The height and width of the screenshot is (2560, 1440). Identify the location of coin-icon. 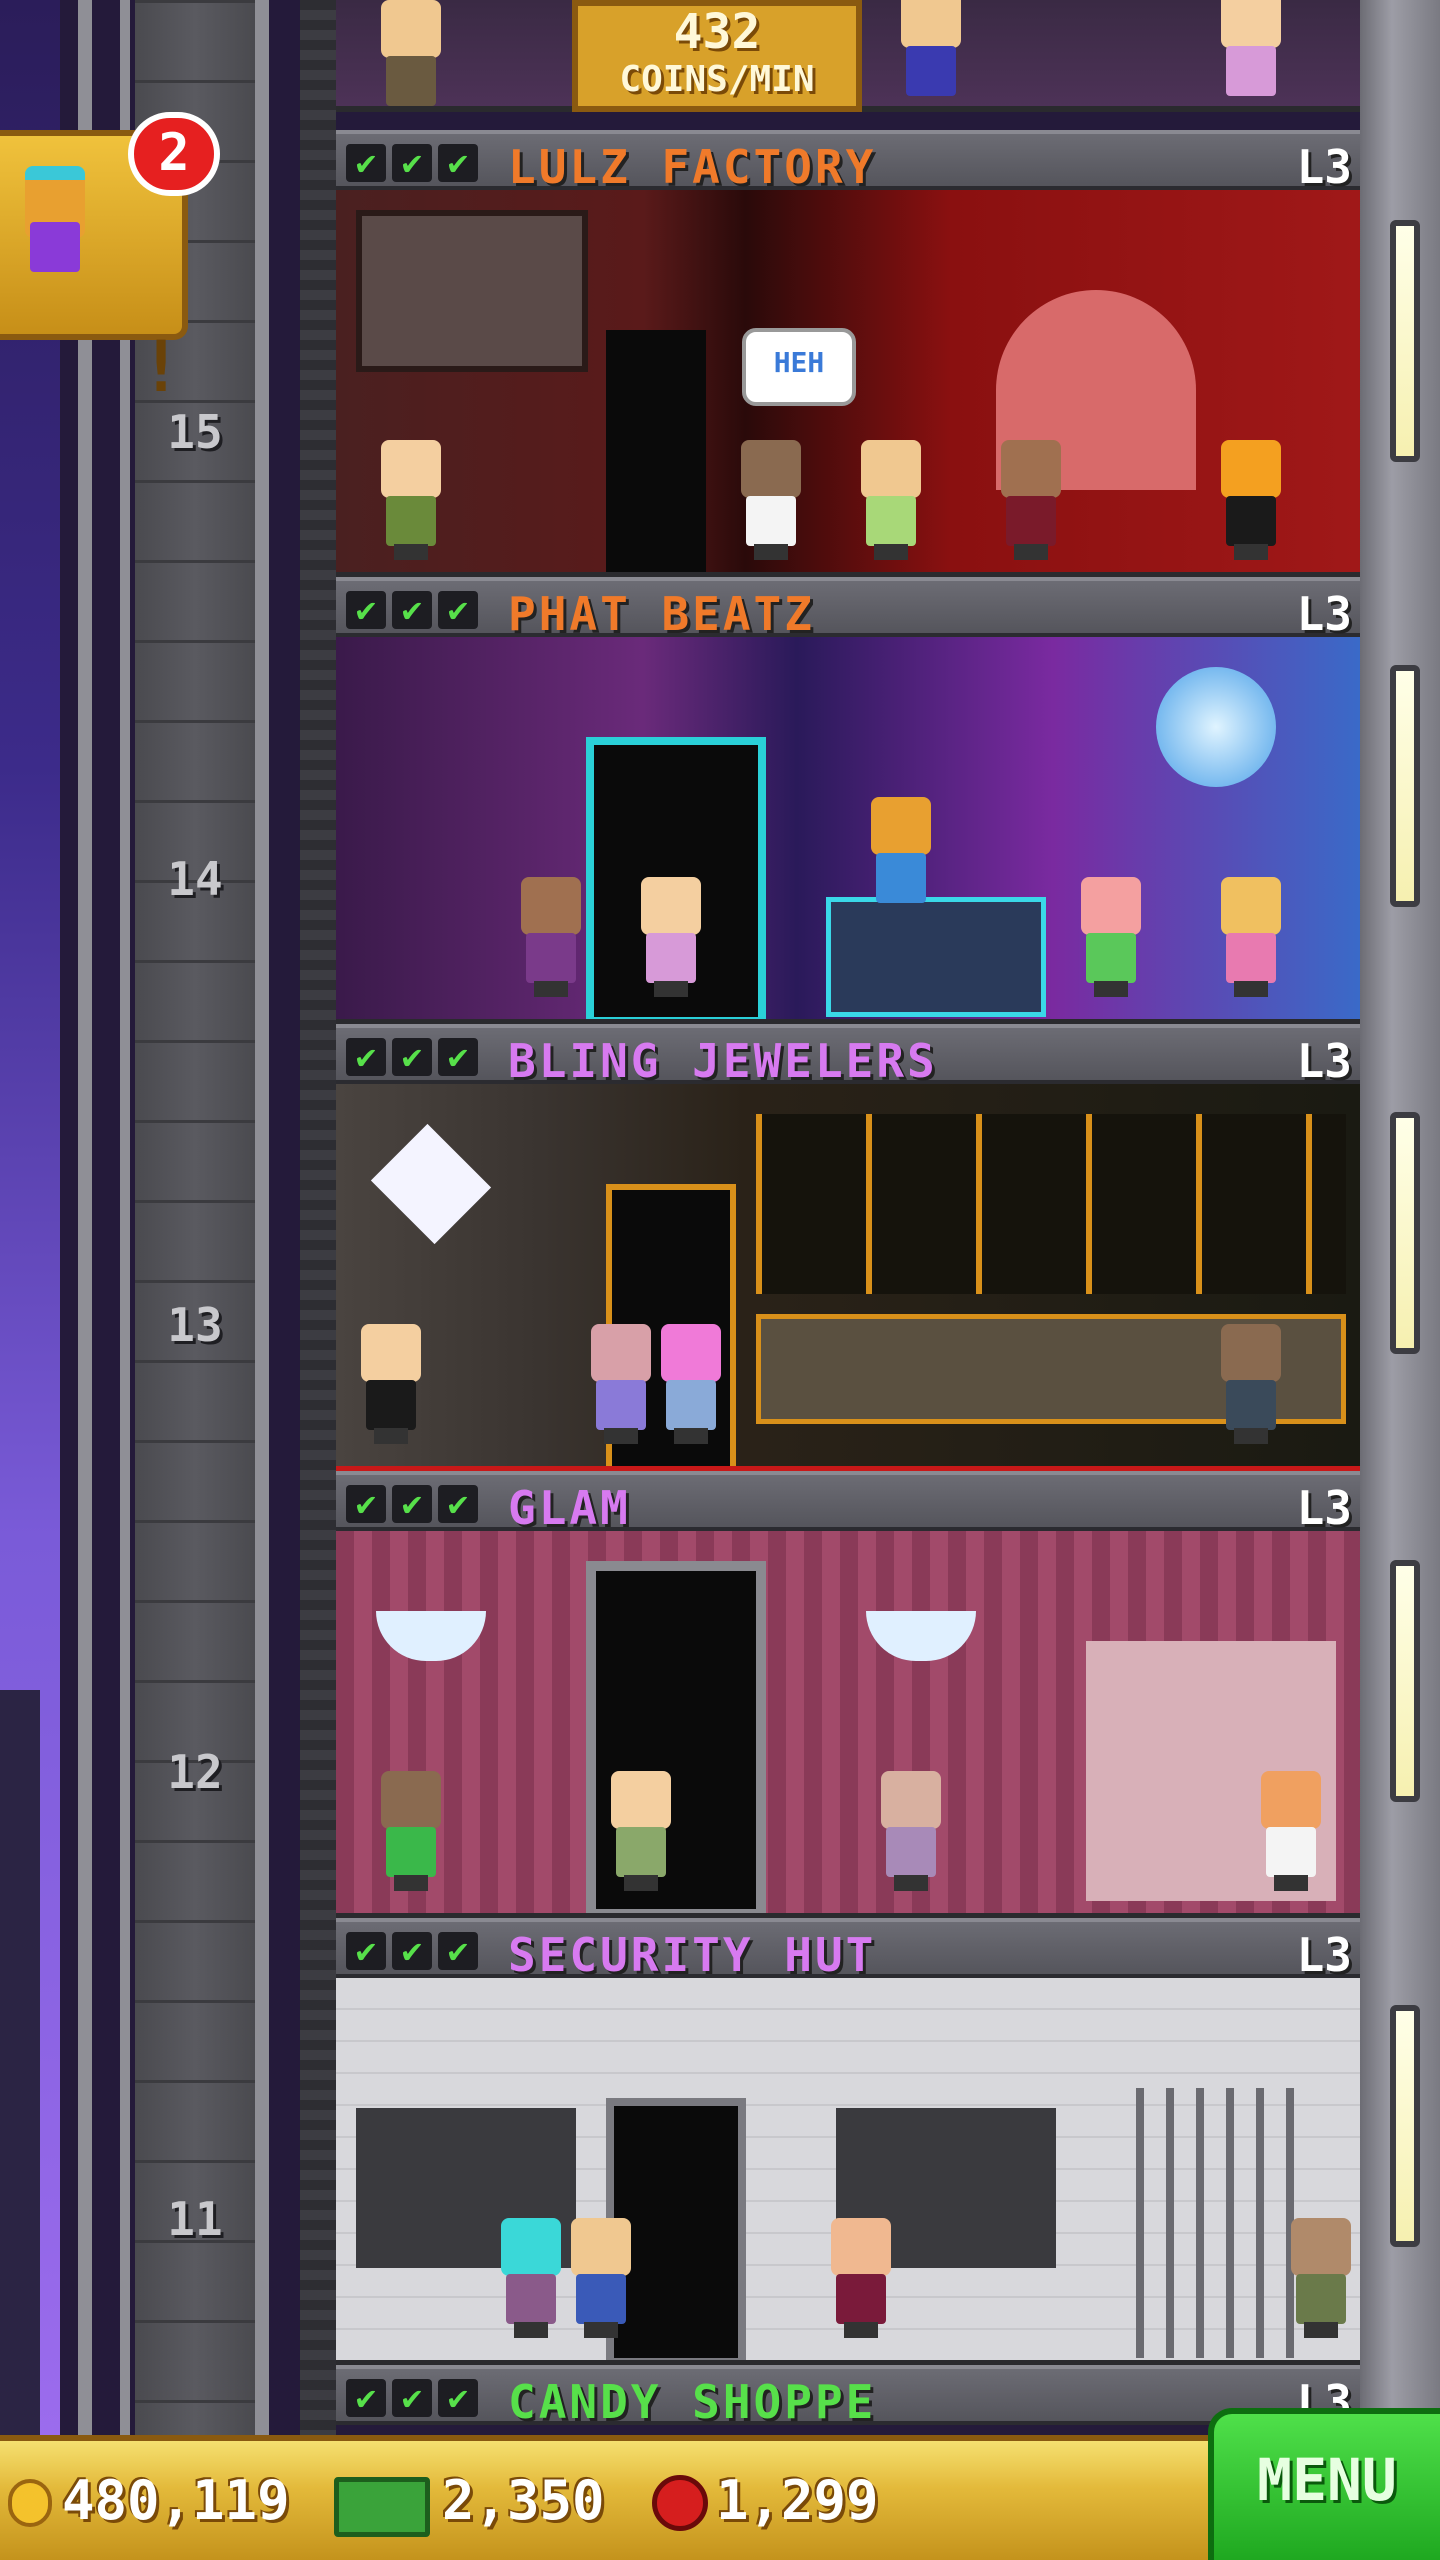
(30, 2503).